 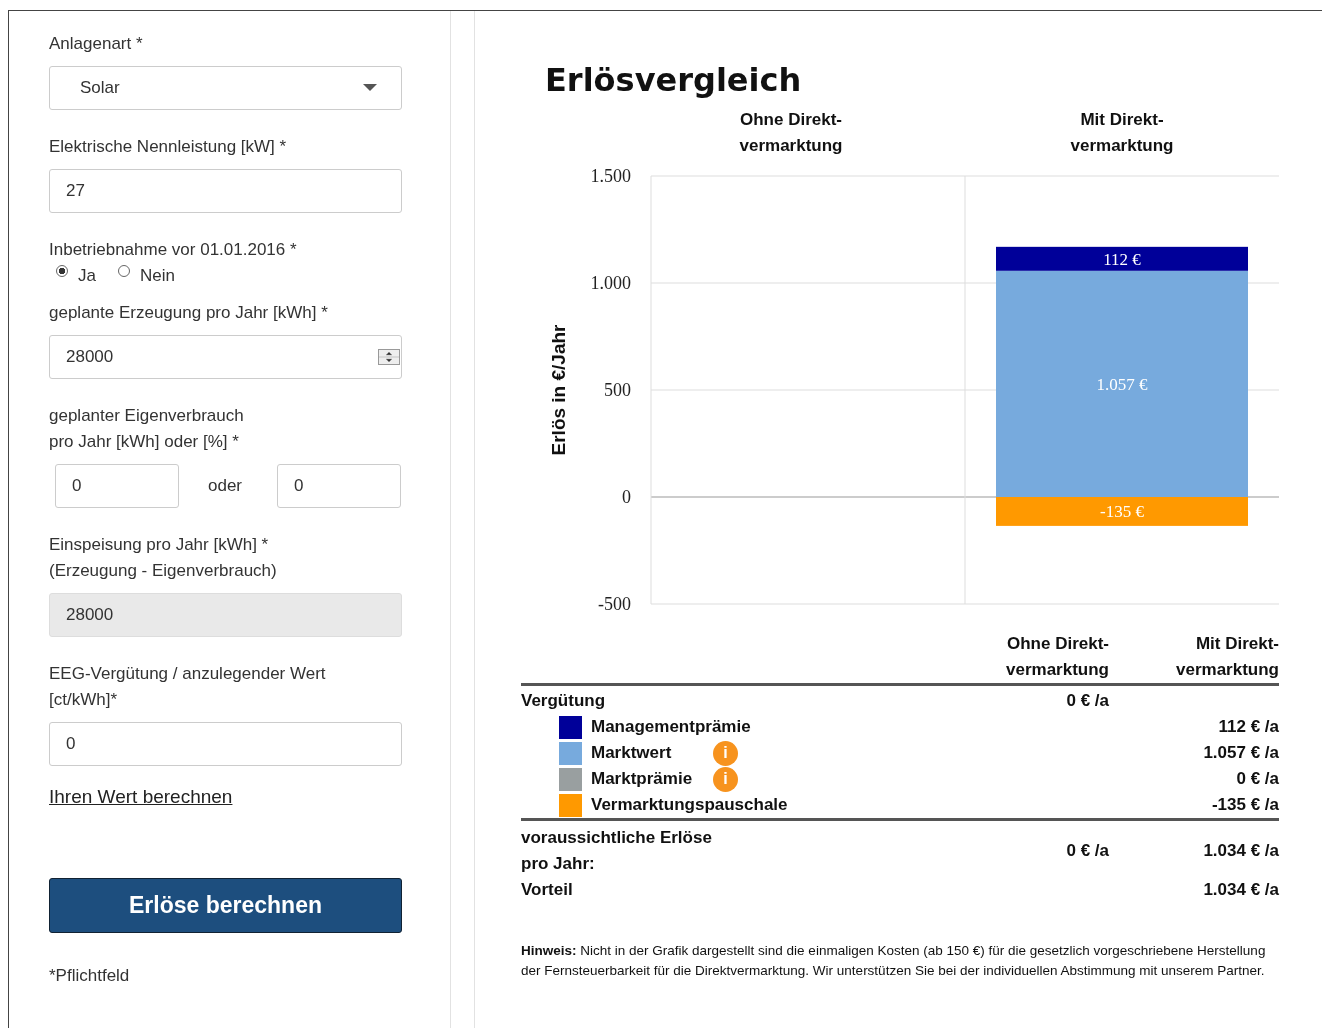 What do you see at coordinates (893, 961) in the screenshot?
I see `note-text: Hinweis: Nicht in der Grafik dargestellt sind die einmaligen Kosten (ab 150 €) für die gesetzlich vorgeschriebene Herstellung der Fernsteuerbarkeit für die Direktvermarktung. Wir unterstützen Sie bei der individuellen Abstimmung mit unserem Partner.` at bounding box center [893, 961].